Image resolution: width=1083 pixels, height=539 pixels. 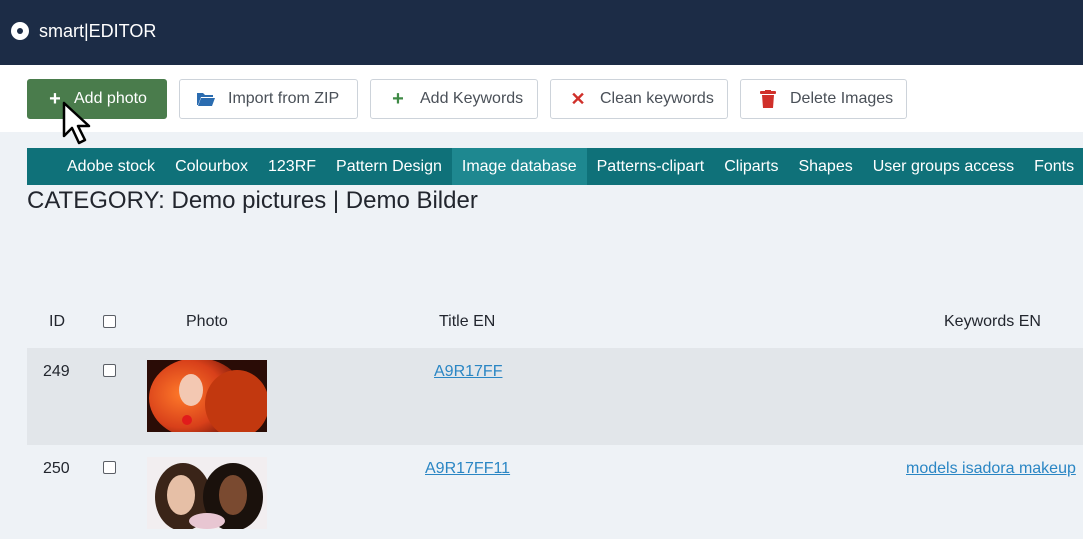 I want to click on nav-item-fonts: Fonts, so click(x=1053, y=166).